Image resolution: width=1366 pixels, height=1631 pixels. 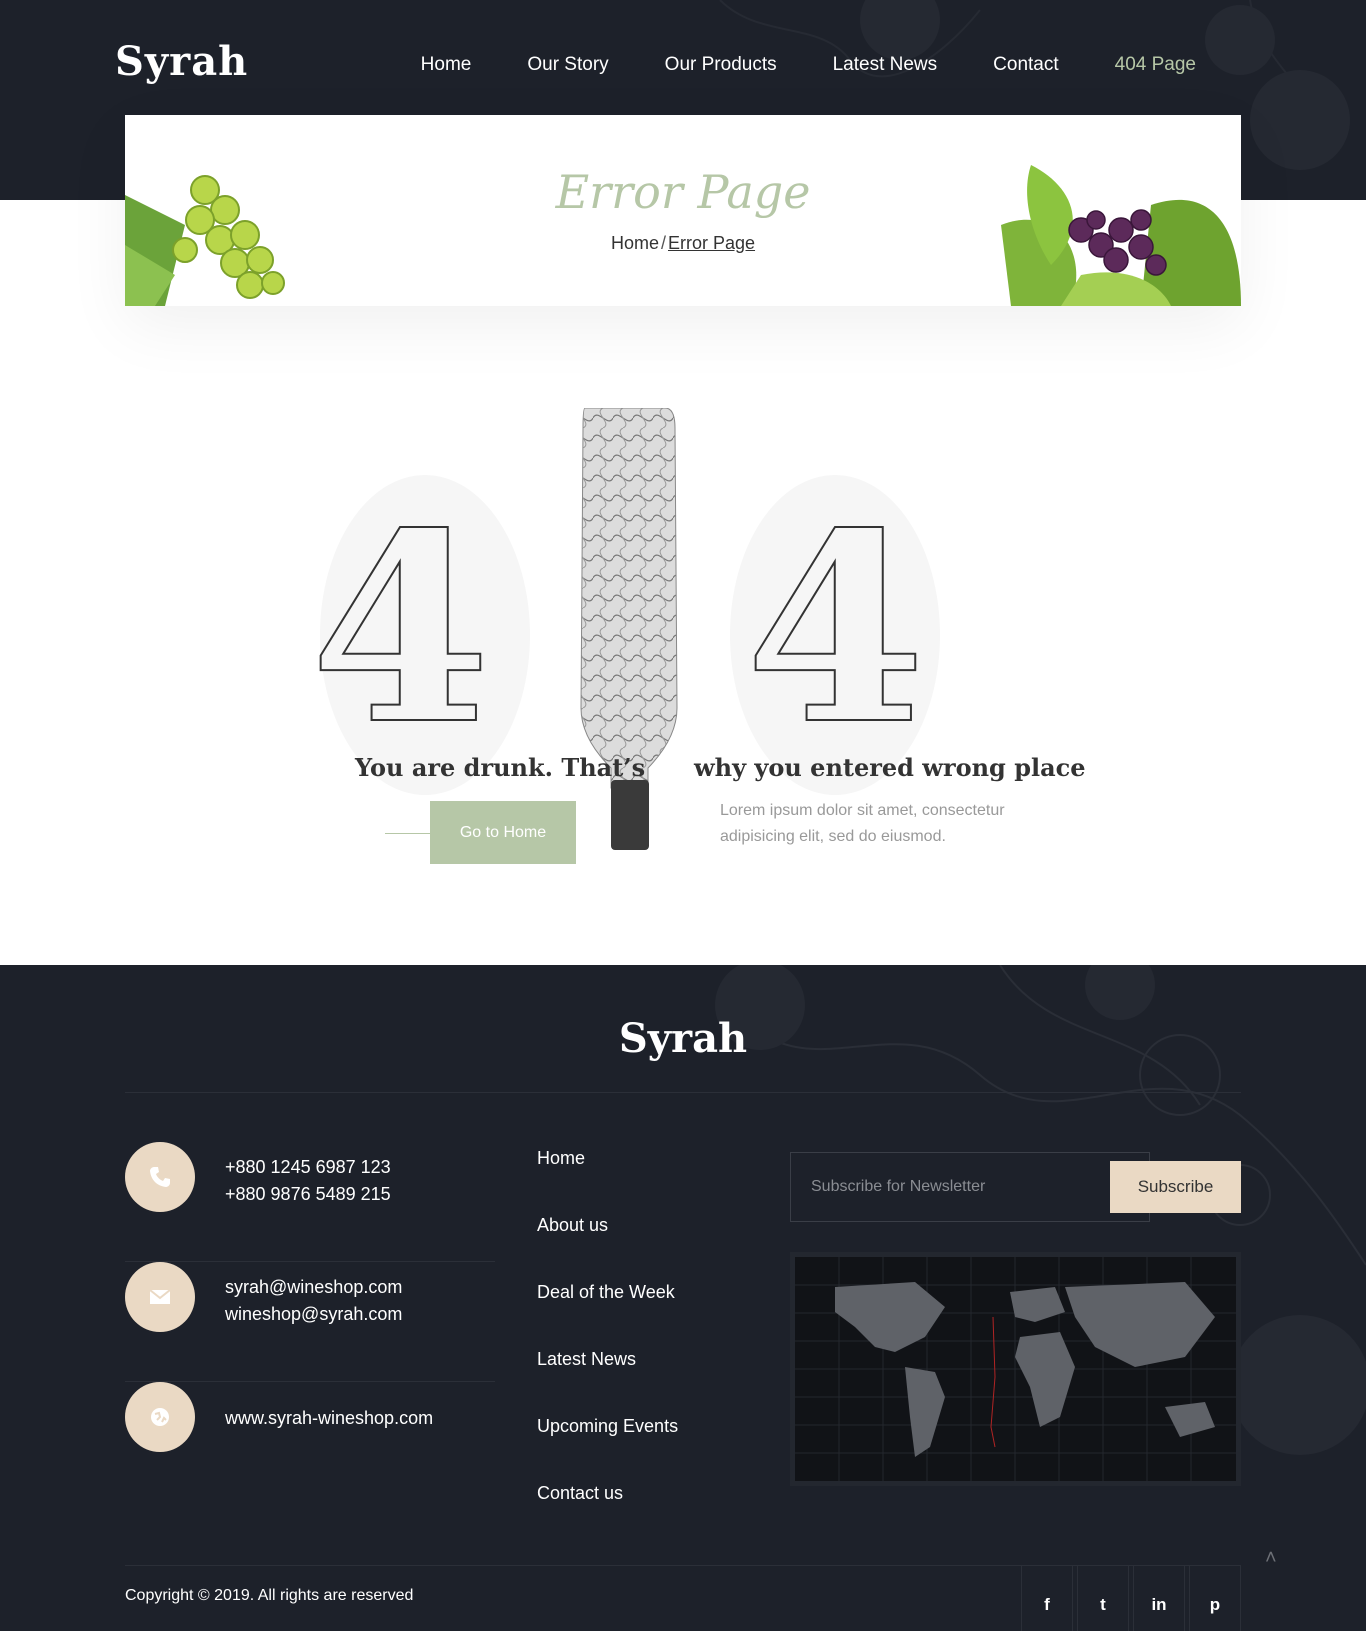 What do you see at coordinates (635, 243) in the screenshot?
I see `breadcrumb-home: Home` at bounding box center [635, 243].